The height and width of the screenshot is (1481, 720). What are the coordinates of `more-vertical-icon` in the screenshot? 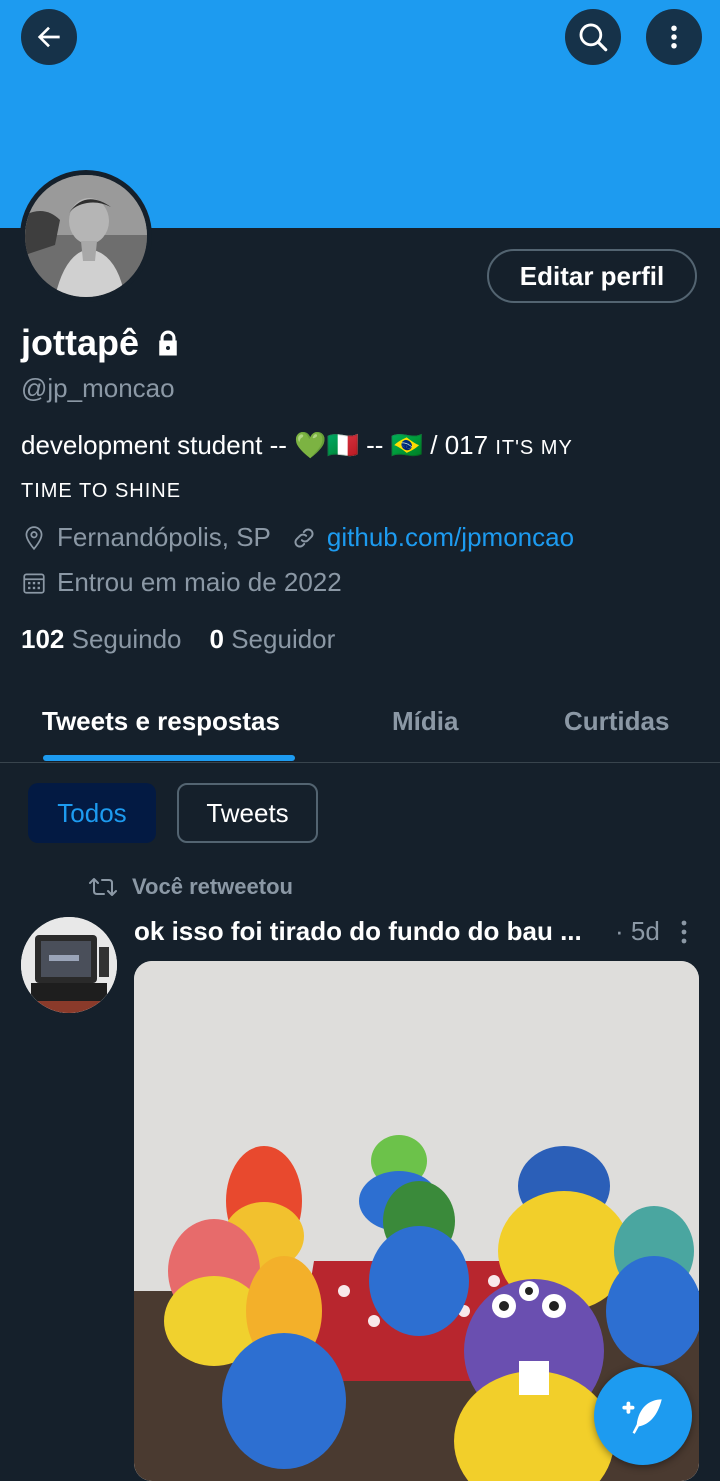 It's located at (674, 37).